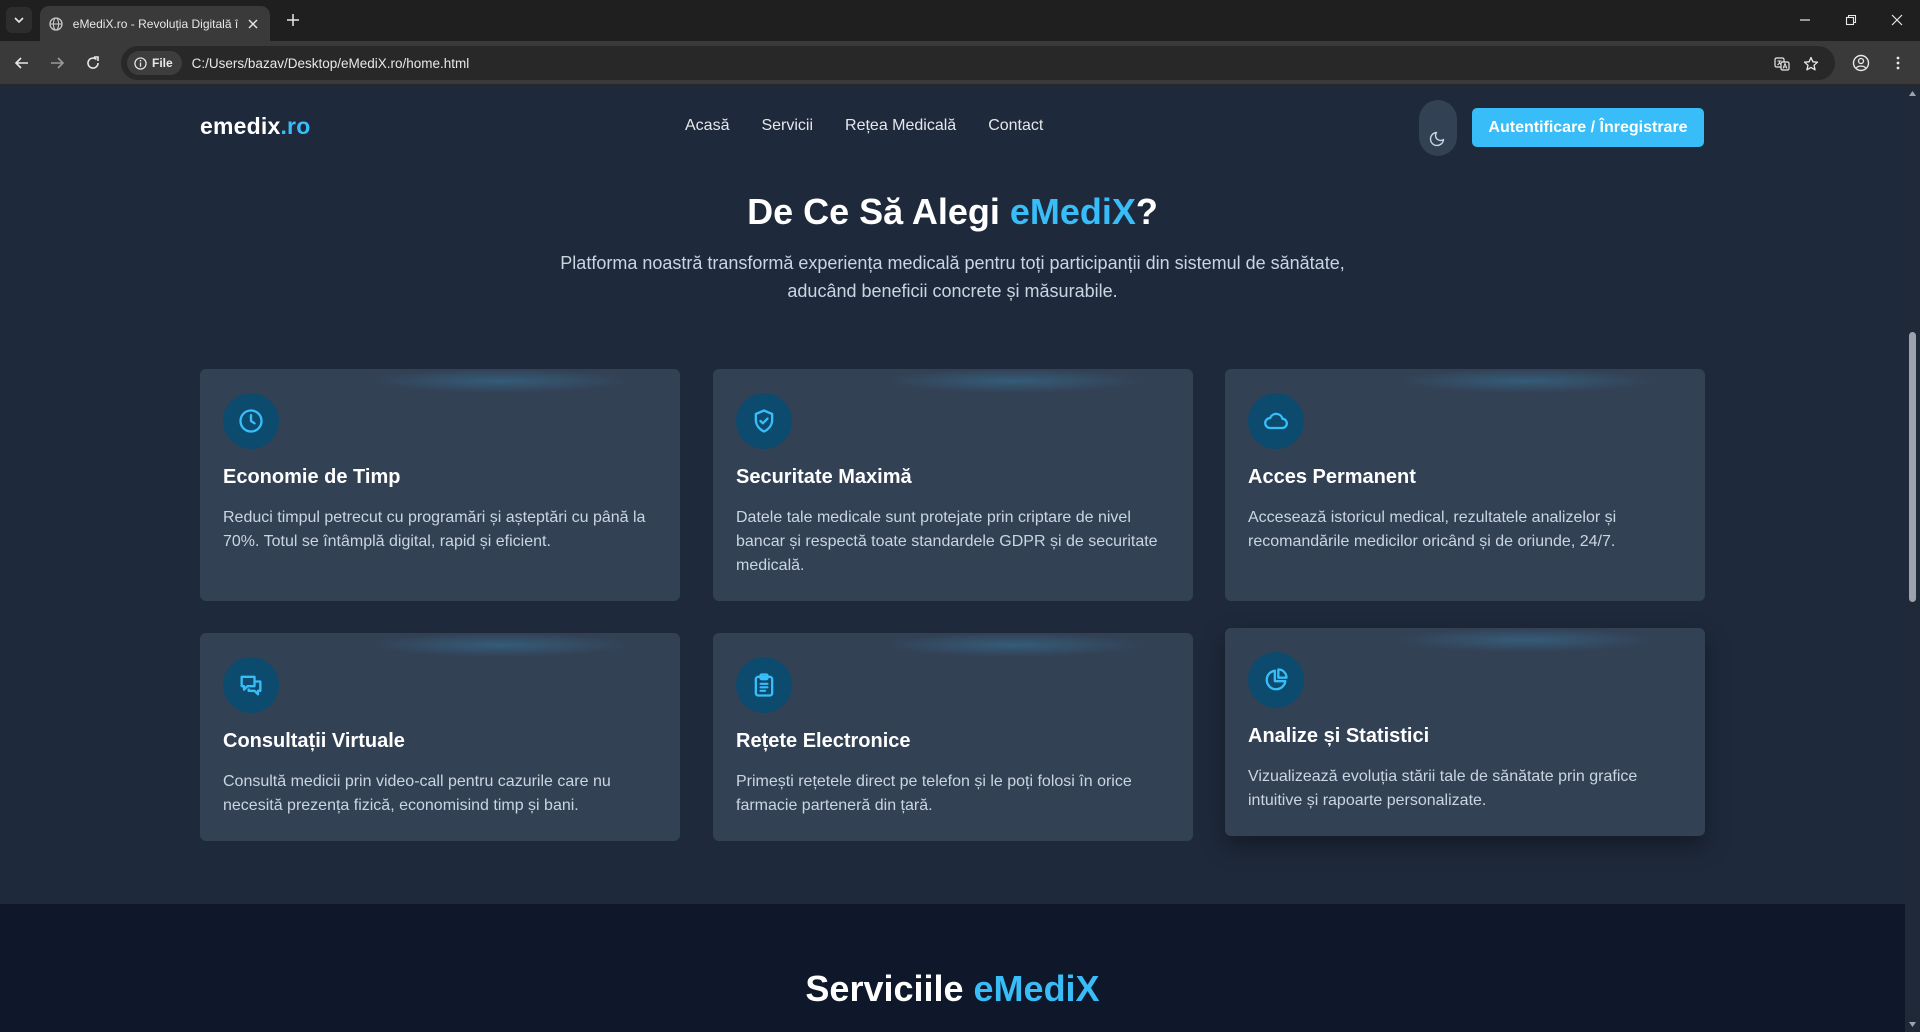 This screenshot has height=1032, width=1920. Describe the element at coordinates (824, 477) in the screenshot. I see `card-title: Securitate Maximă` at that location.